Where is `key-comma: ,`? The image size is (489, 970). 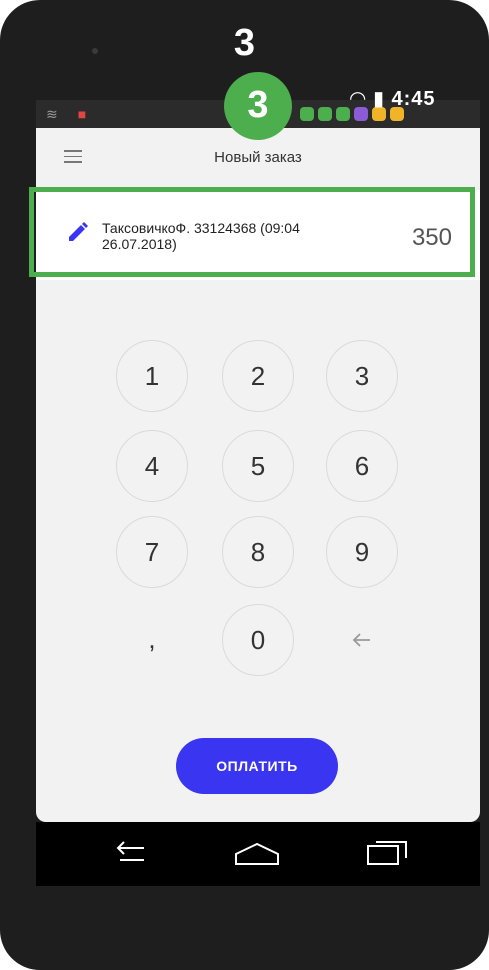 key-comma: , is located at coordinates (152, 640).